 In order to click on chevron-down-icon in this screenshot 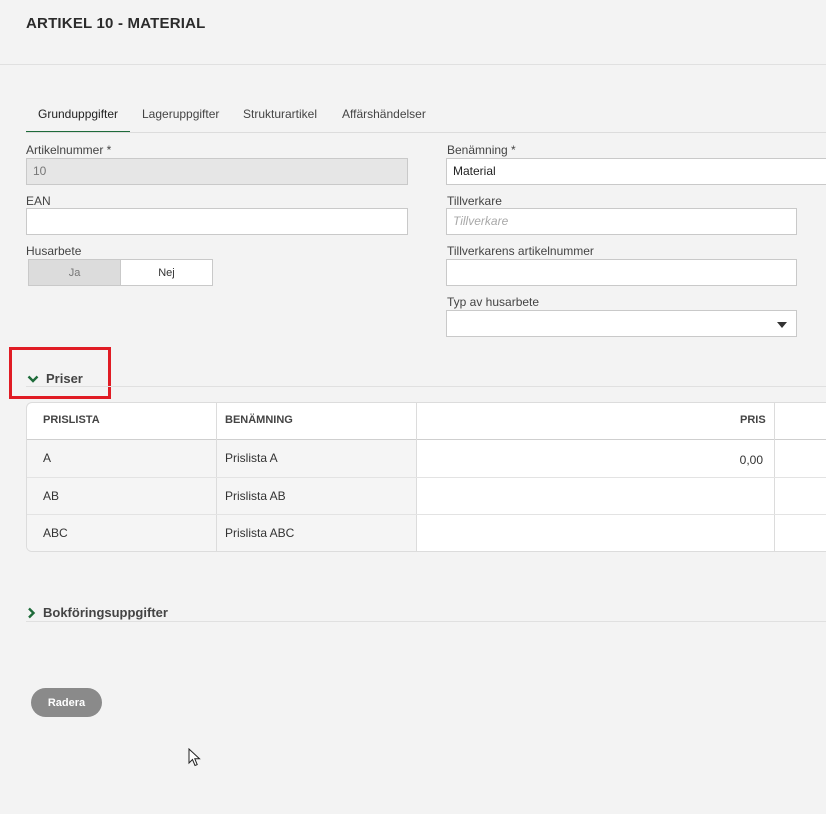, I will do `click(33, 379)`.